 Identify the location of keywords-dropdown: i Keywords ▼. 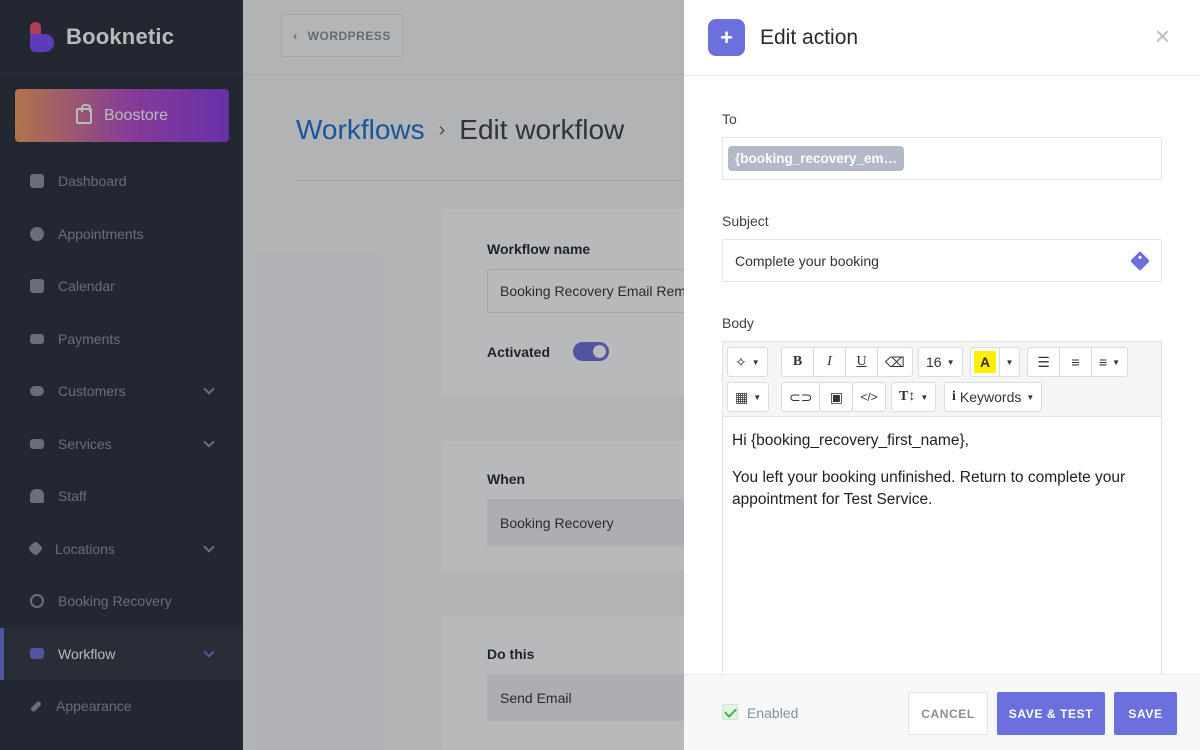
(993, 397).